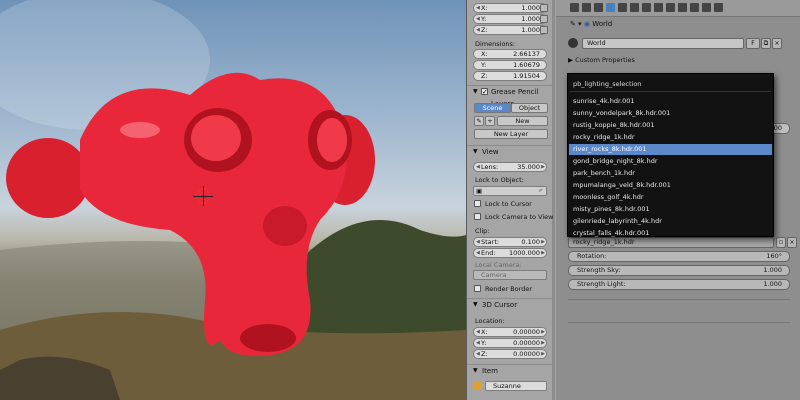 The height and width of the screenshot is (400, 800). I want to click on item-header: ▼ Item, so click(510, 370).